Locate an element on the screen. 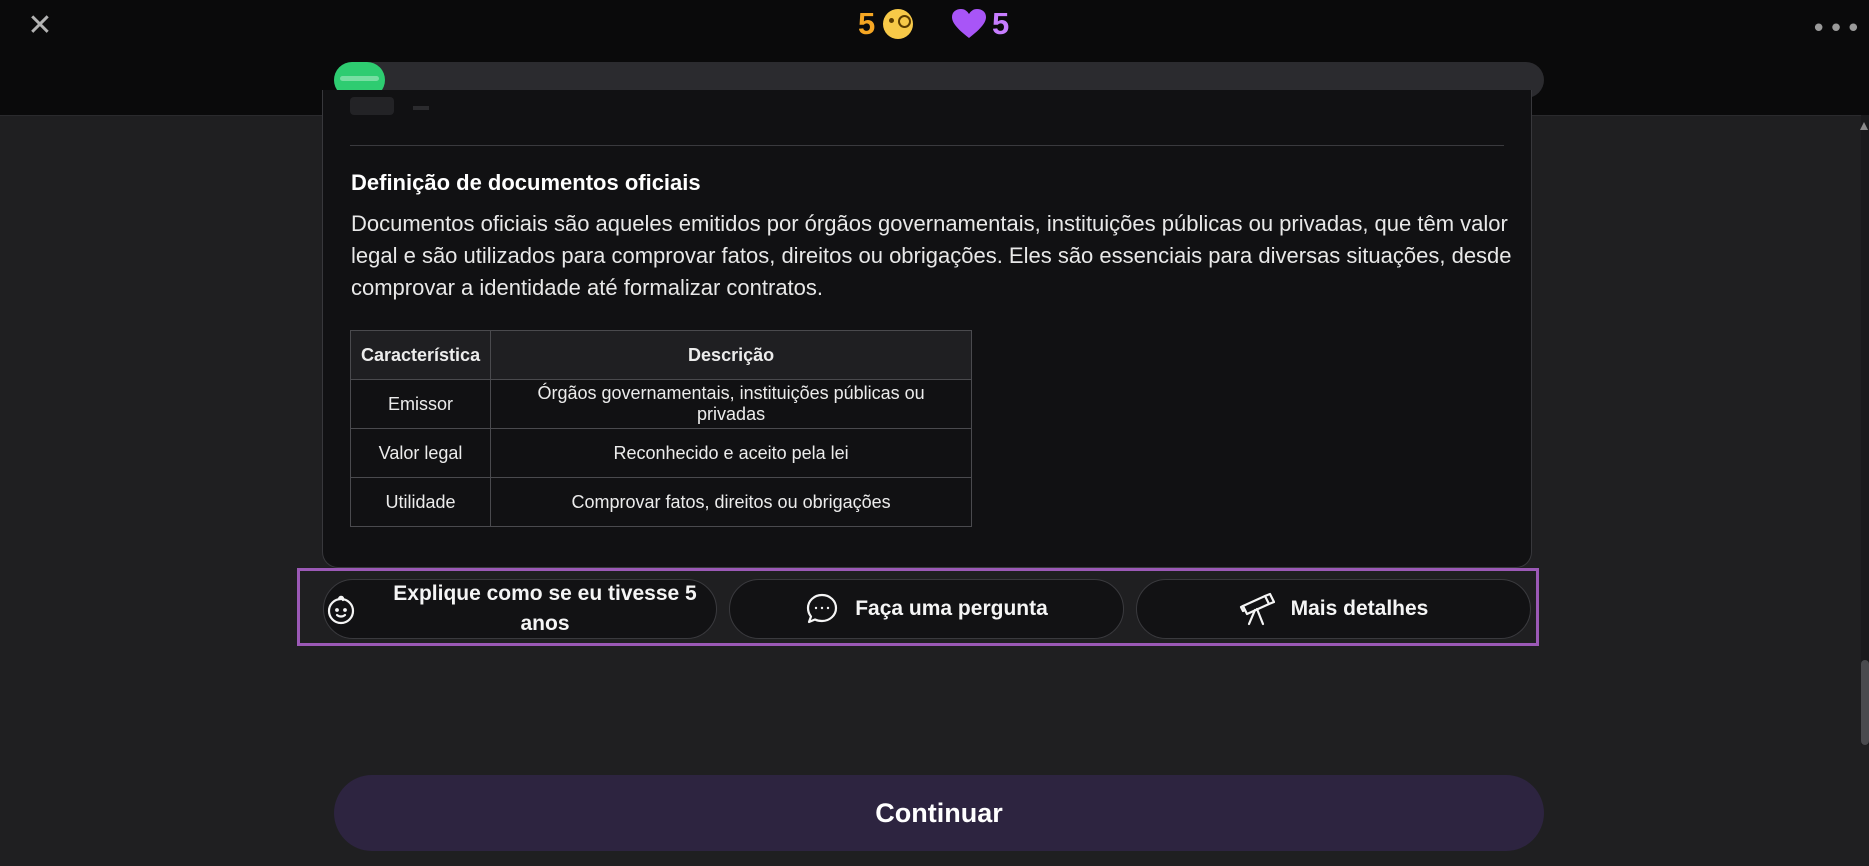 The image size is (1869, 866). xp-value: 5 is located at coordinates (867, 23).